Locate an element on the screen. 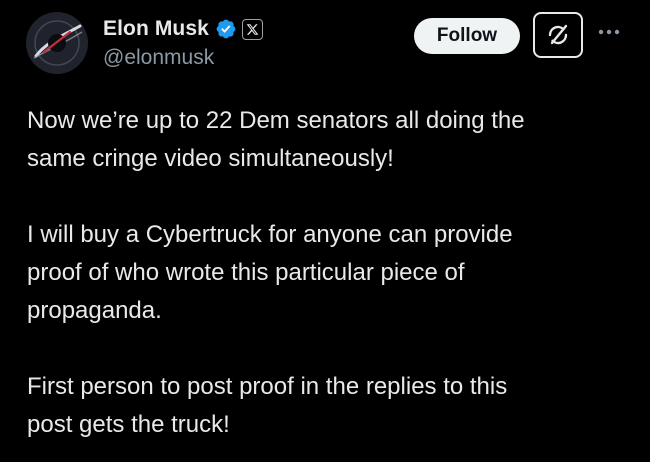 This screenshot has height=462, width=650. author-handle: @elonmusk is located at coordinates (158, 58).